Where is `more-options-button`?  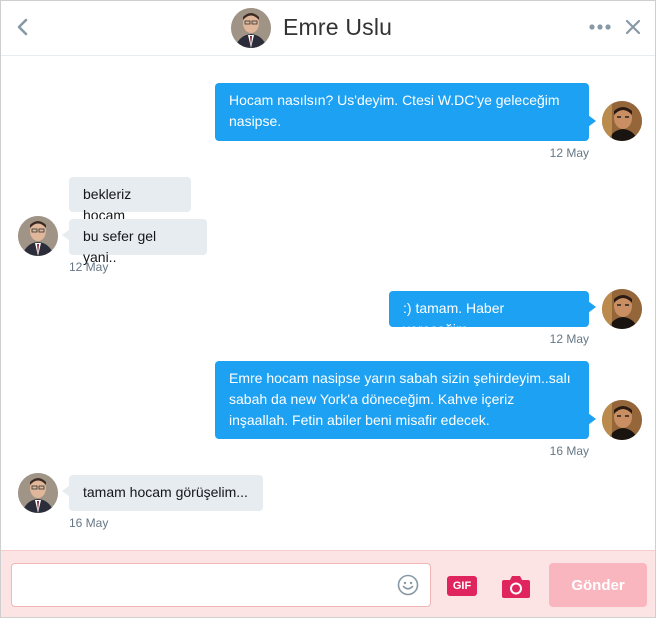
more-options-button is located at coordinates (600, 27).